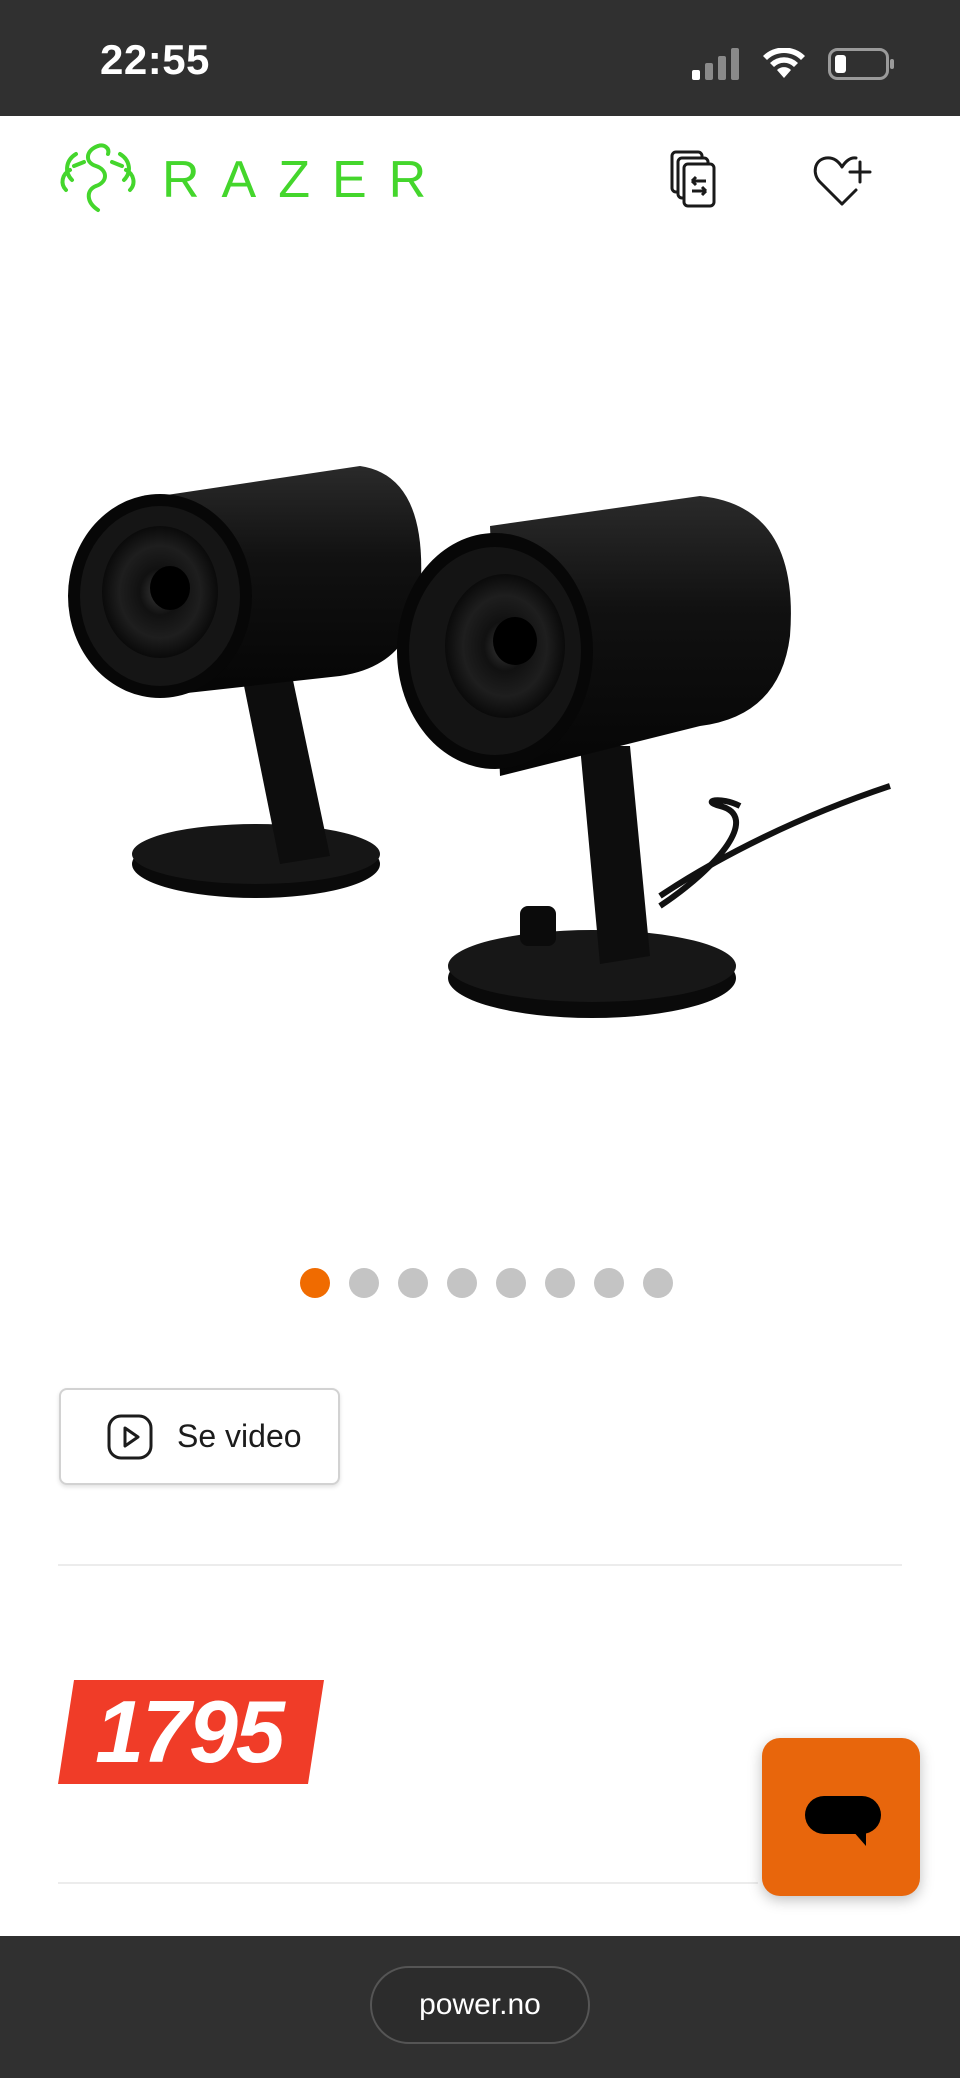 The image size is (960, 2078). Describe the element at coordinates (305, 180) in the screenshot. I see `brand-wordmark: RAZER` at that location.